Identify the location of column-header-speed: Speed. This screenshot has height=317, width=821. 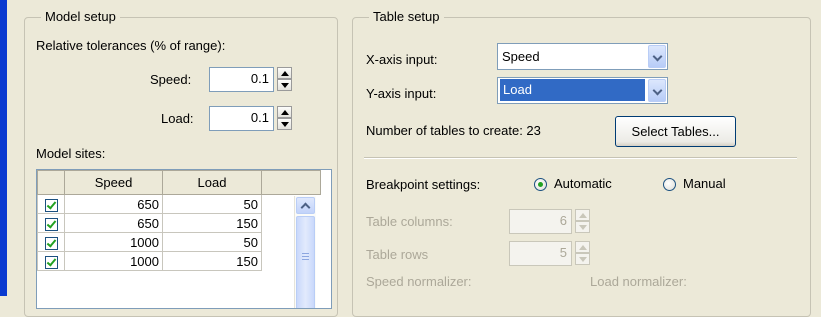
(113, 182).